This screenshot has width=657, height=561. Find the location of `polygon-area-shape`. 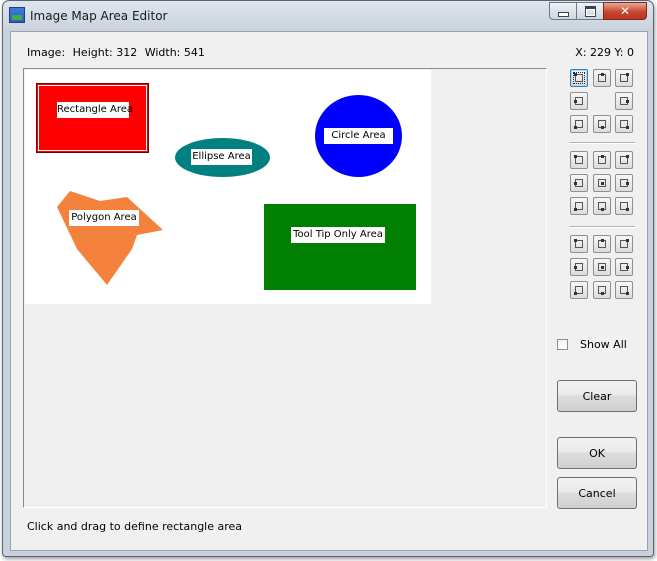

polygon-area-shape is located at coordinates (110, 238).